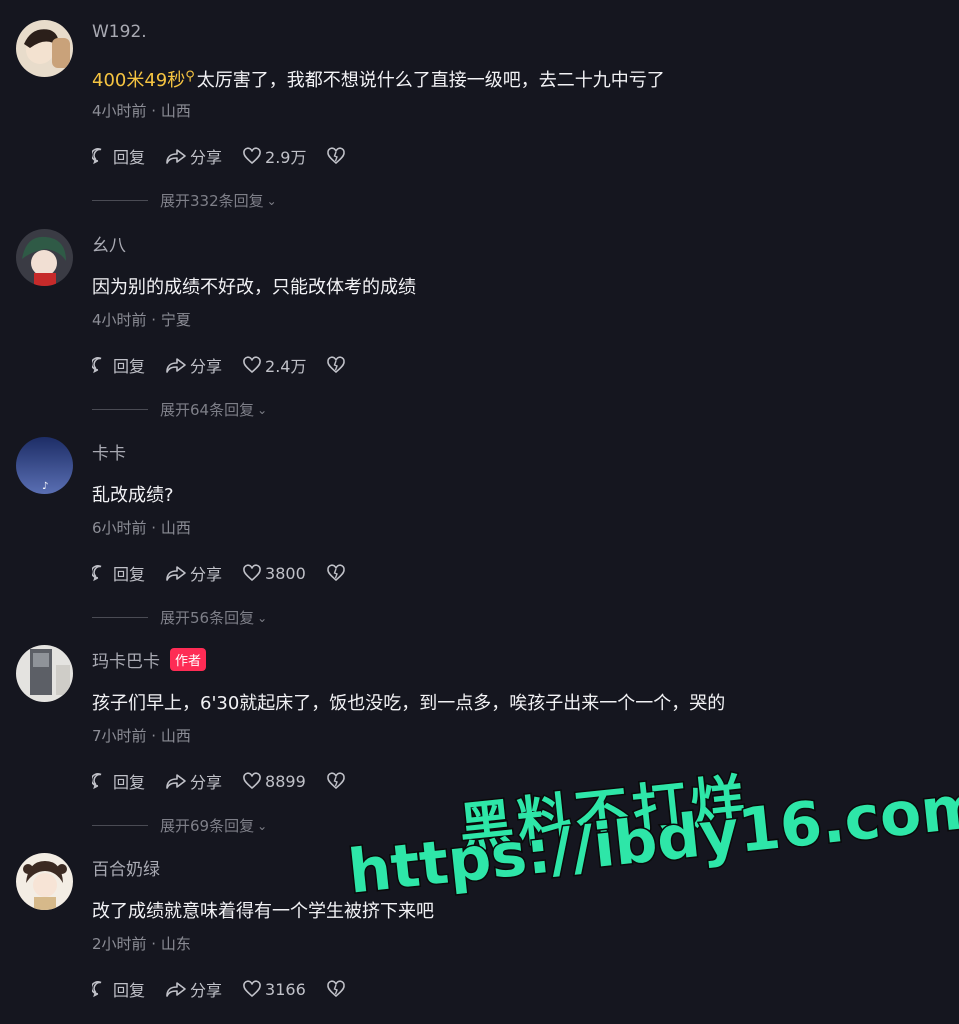 This screenshot has height=1024, width=959. Describe the element at coordinates (207, 410) in the screenshot. I see `expand-replies-label: 展开64条回复` at that location.